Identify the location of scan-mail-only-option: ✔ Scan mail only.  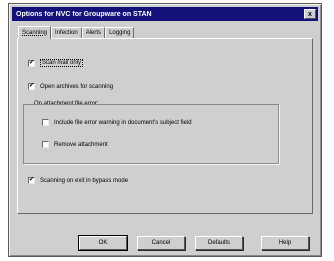
(56, 63).